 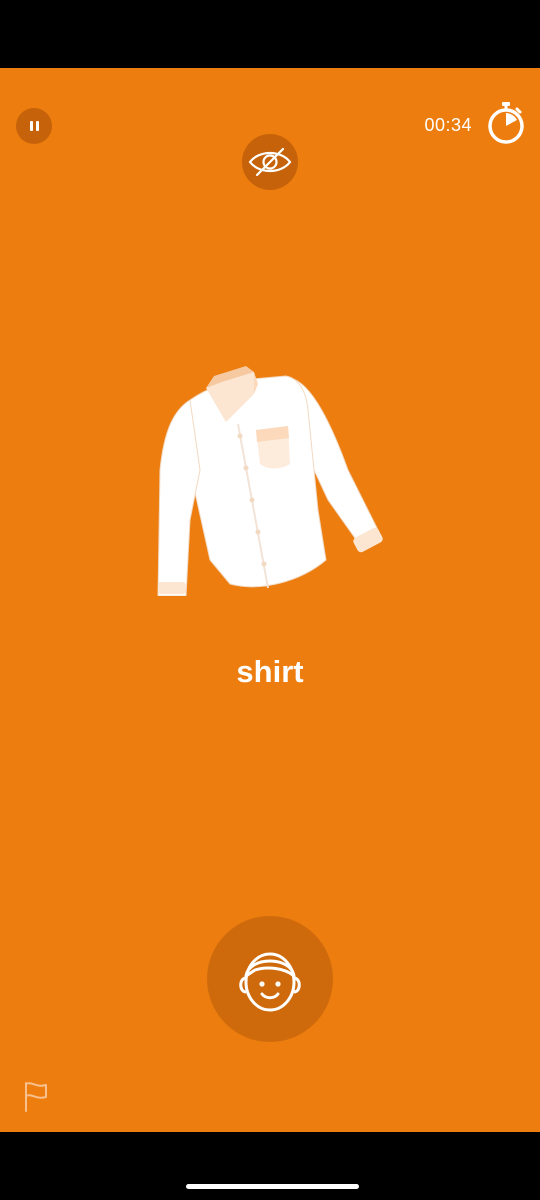 I want to click on speak-button, so click(x=270, y=979).